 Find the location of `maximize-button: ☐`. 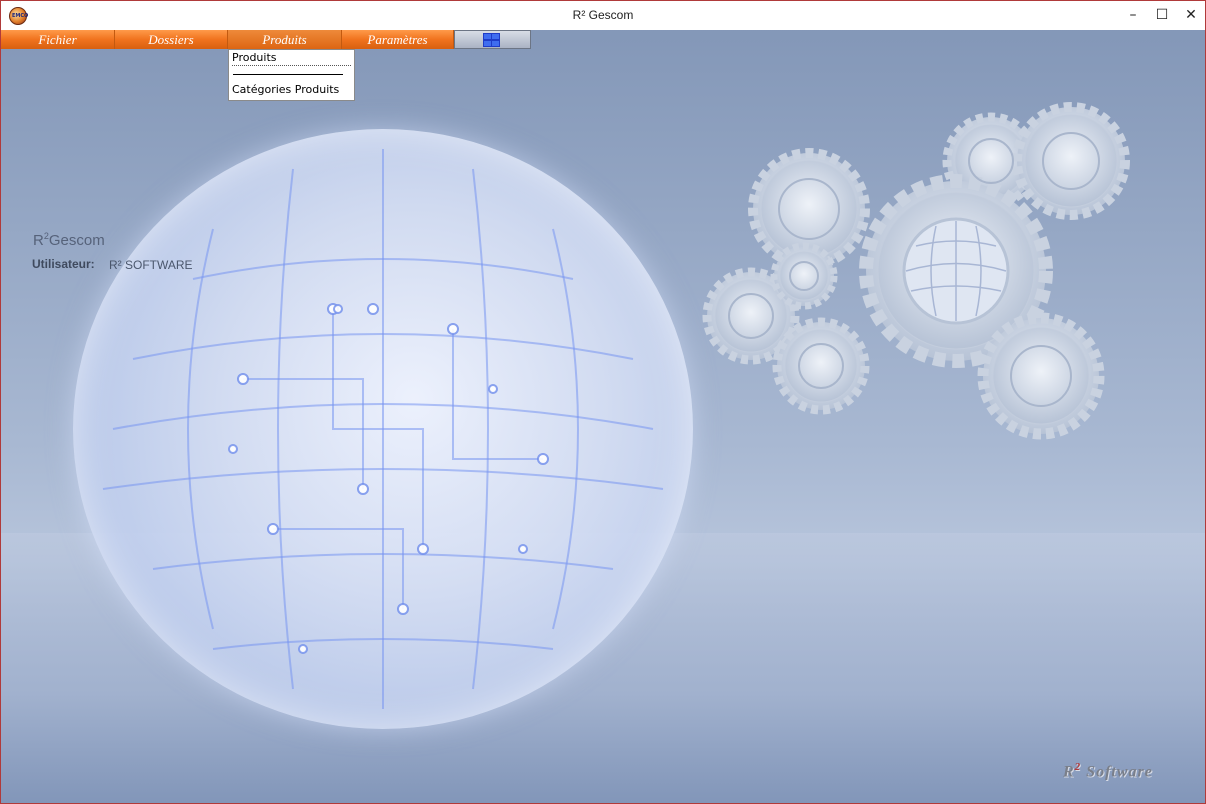

maximize-button: ☐ is located at coordinates (1162, 15).